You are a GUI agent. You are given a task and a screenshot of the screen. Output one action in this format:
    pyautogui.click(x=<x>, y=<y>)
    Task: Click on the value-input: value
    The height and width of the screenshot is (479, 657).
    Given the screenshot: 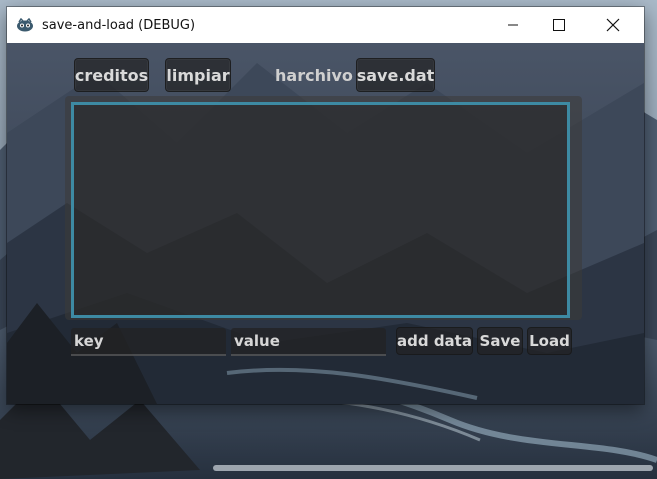 What is the action you would take?
    pyautogui.click(x=308, y=342)
    